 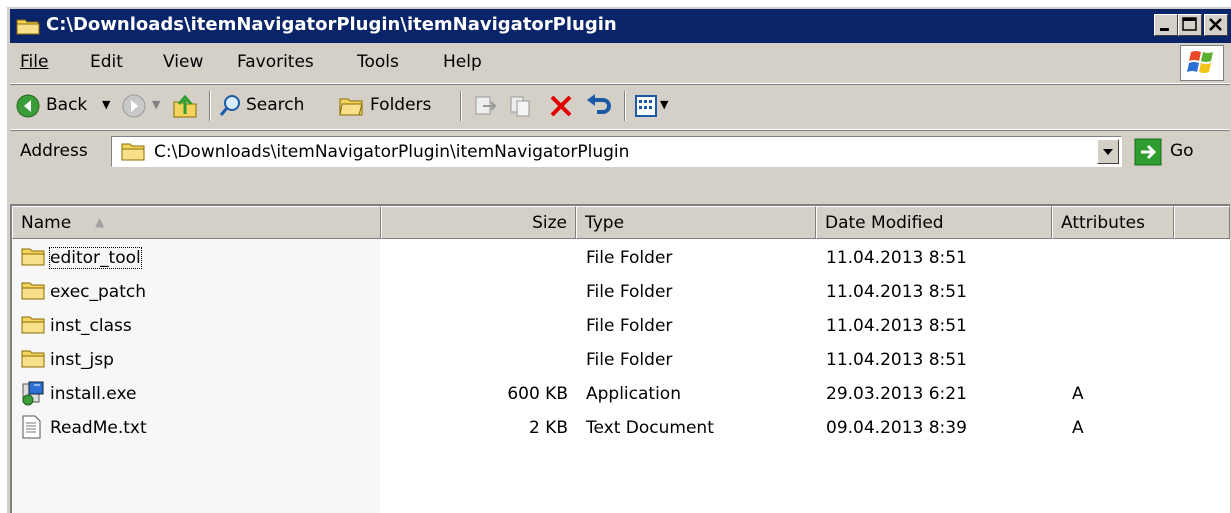 What do you see at coordinates (378, 62) in the screenshot?
I see `menu-tools: Tools` at bounding box center [378, 62].